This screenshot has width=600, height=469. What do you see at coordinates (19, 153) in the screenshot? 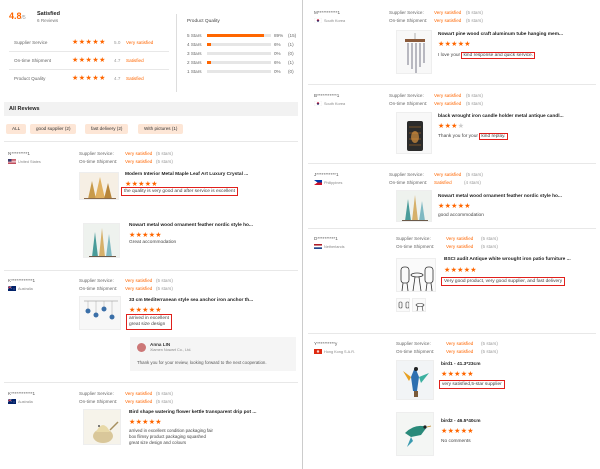
I see `reviewer-name: N*********1` at bounding box center [19, 153].